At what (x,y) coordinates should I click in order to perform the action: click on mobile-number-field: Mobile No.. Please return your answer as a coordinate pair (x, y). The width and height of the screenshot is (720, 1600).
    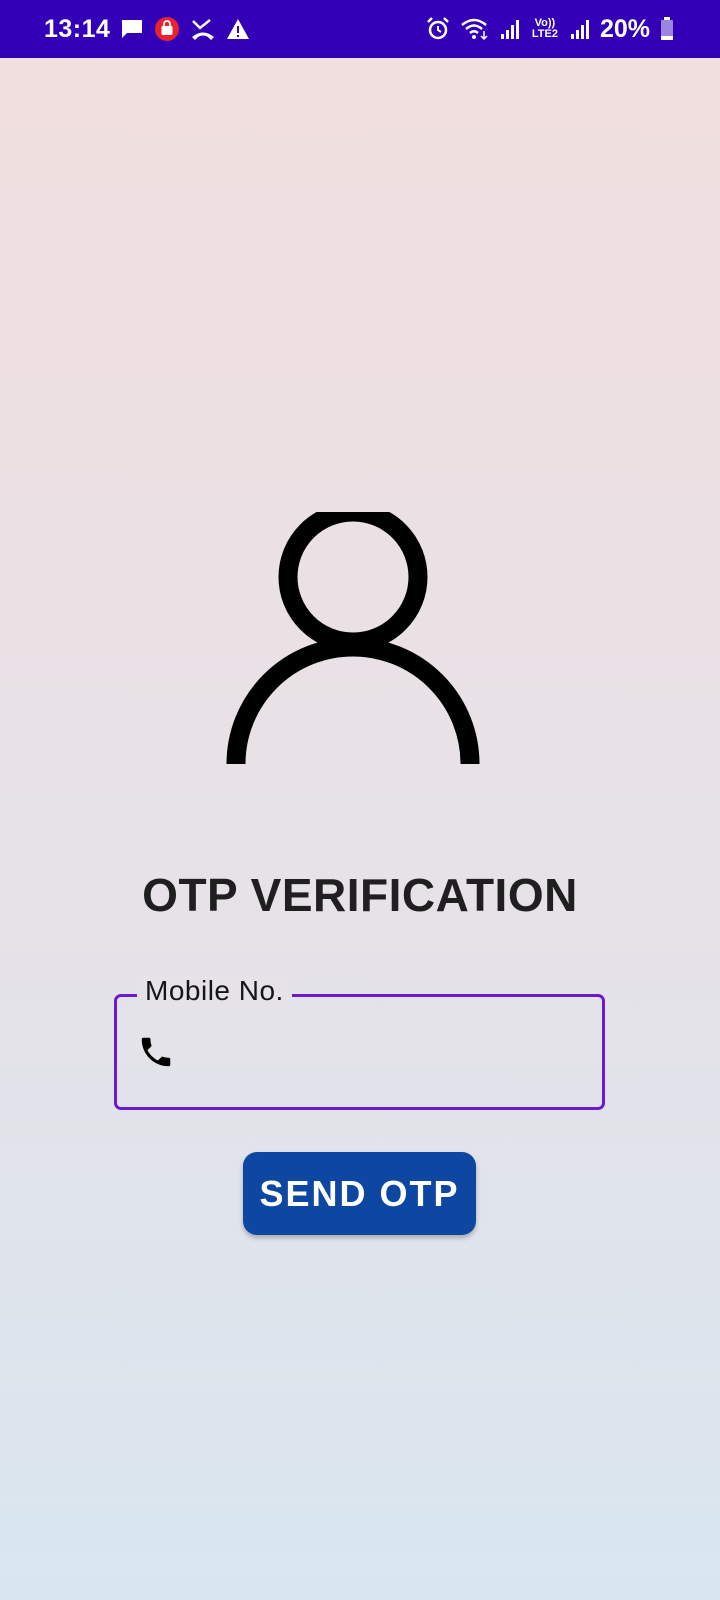
    Looking at the image, I should click on (359, 1042).